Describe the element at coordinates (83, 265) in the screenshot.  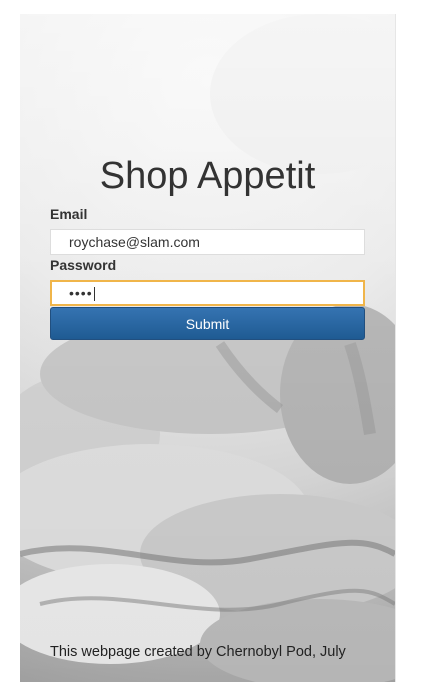
I see `password-label: Password` at that location.